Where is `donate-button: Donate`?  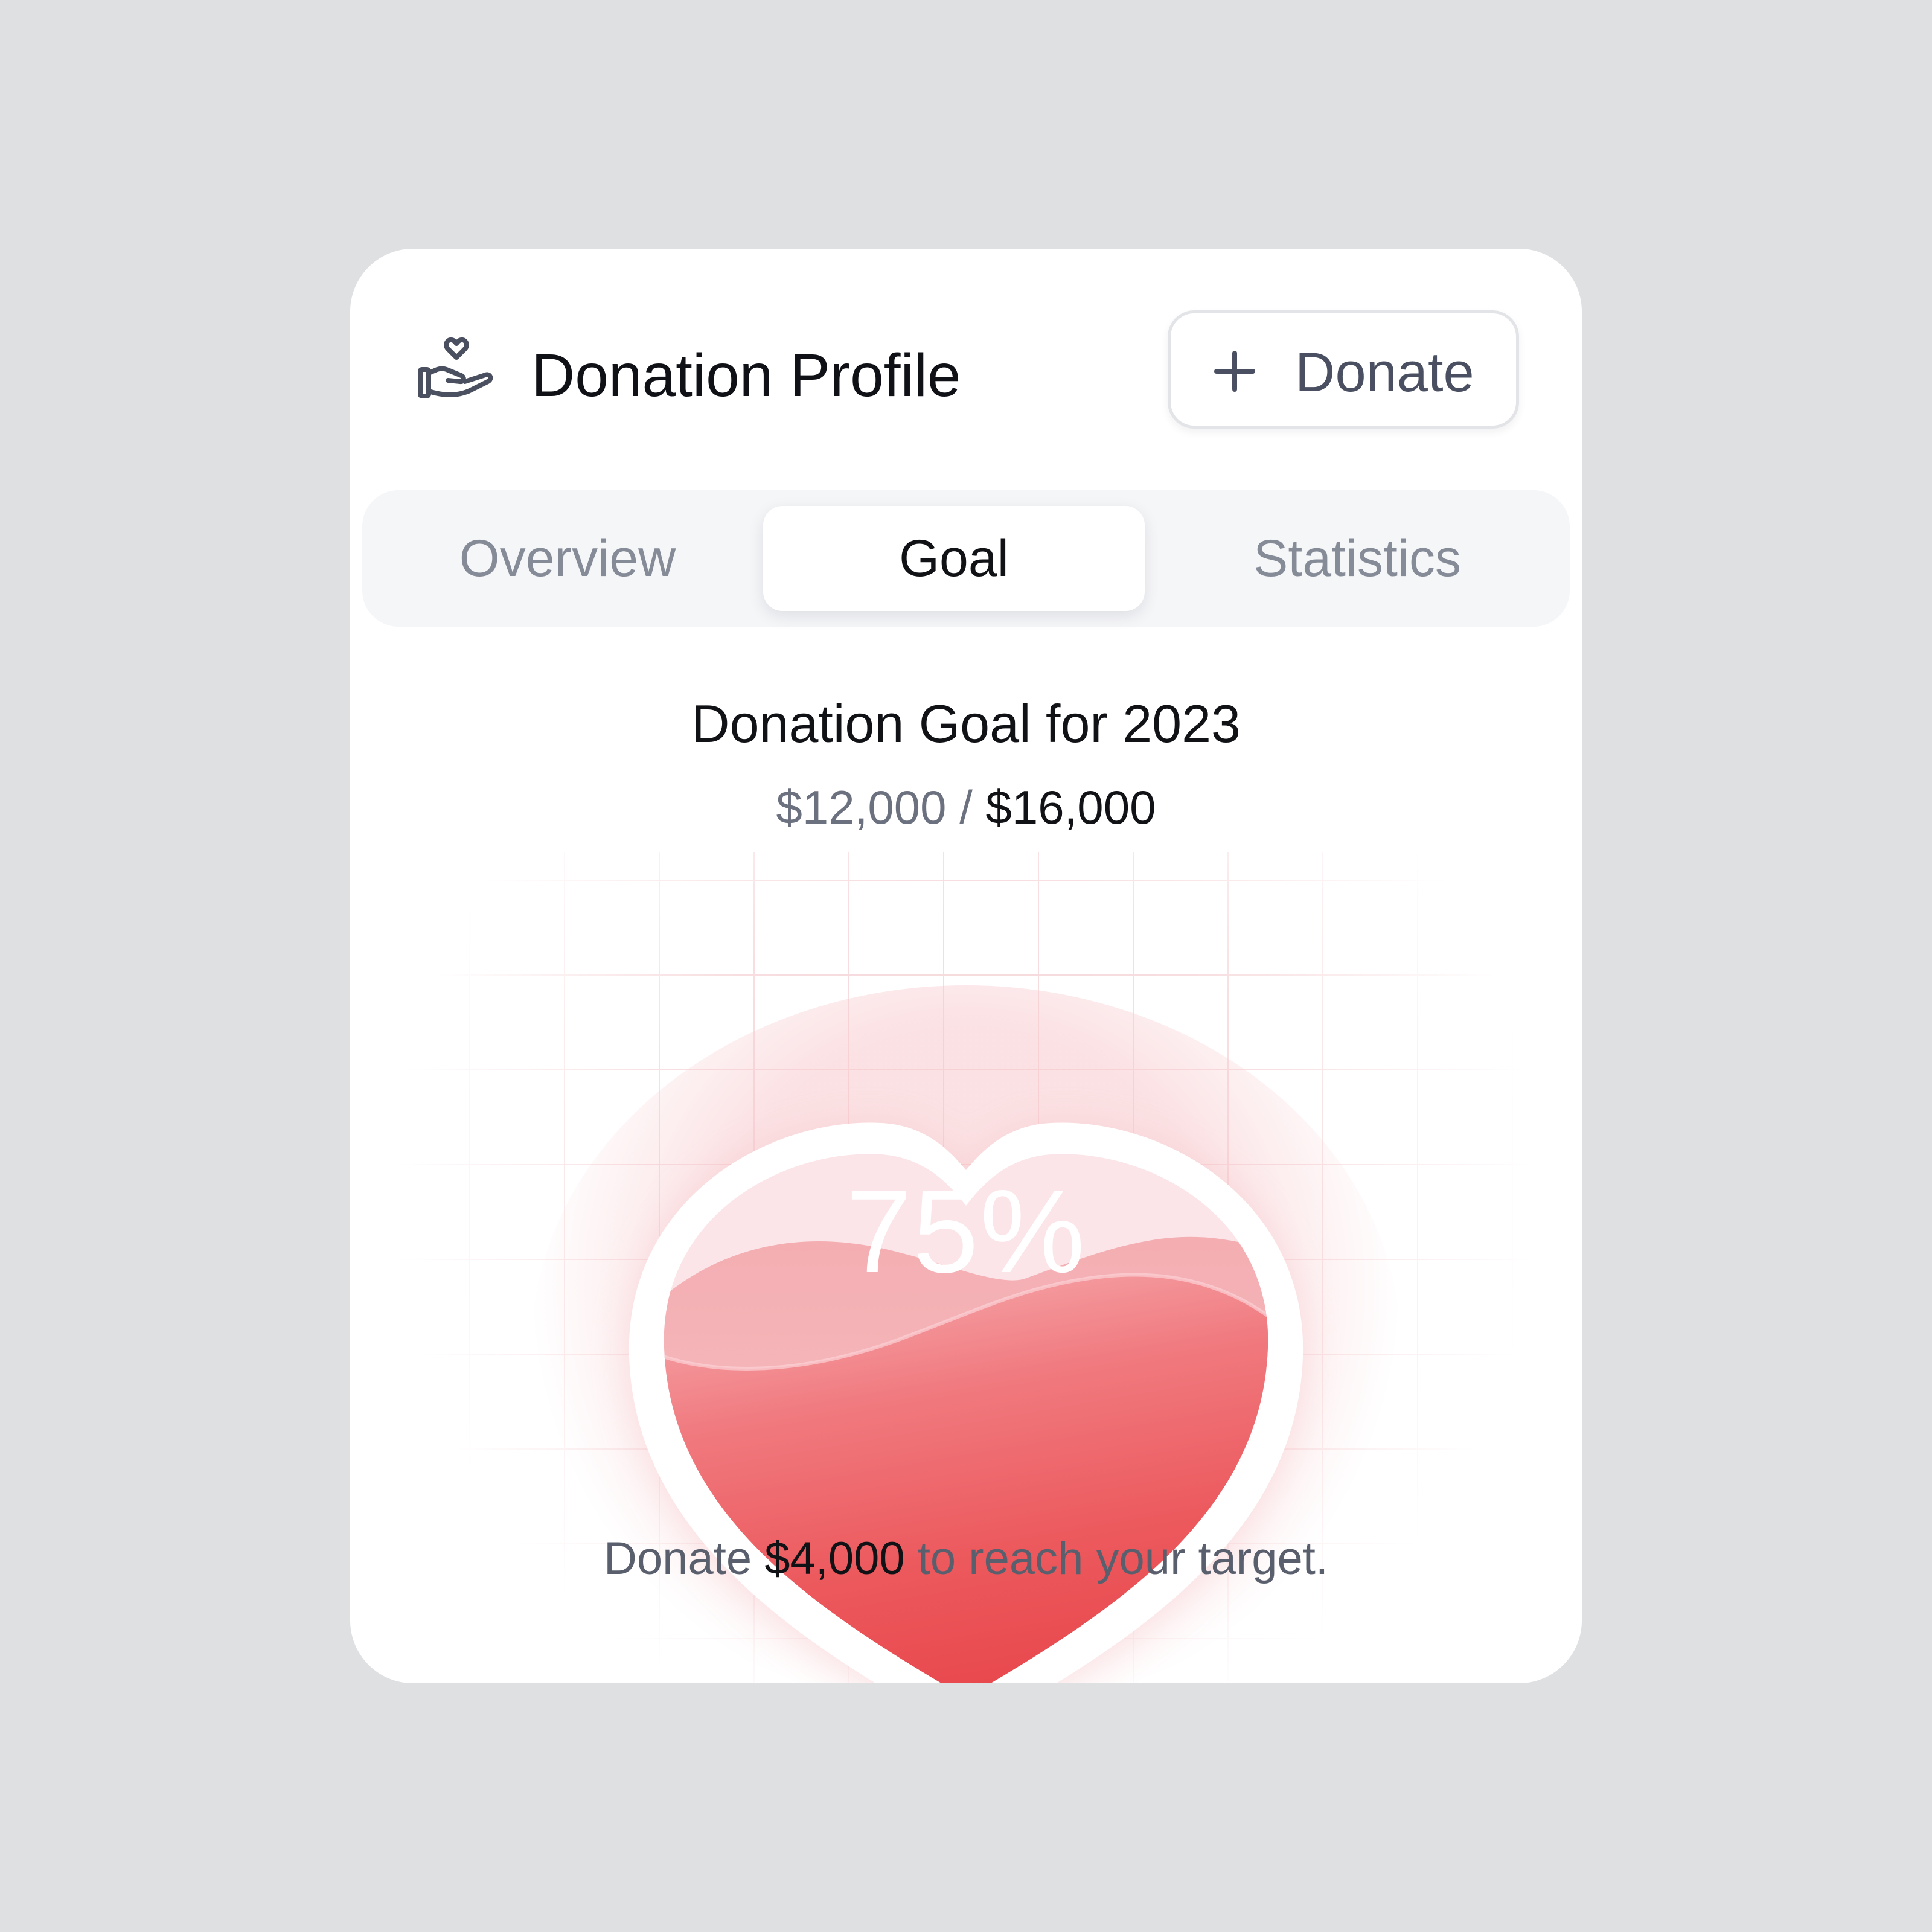
donate-button: Donate is located at coordinates (1344, 369).